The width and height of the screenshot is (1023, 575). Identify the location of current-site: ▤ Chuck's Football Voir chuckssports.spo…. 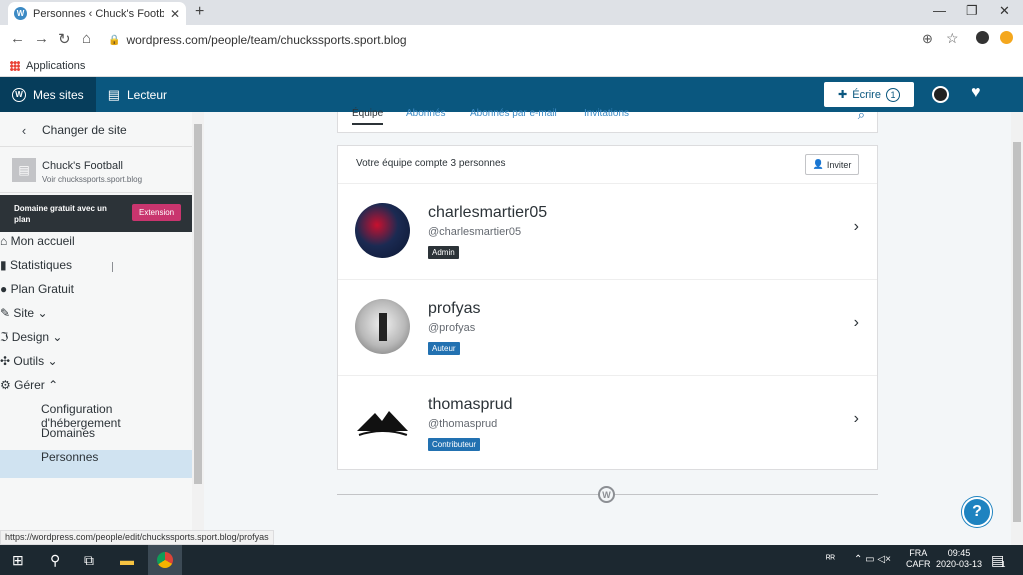
(96, 169).